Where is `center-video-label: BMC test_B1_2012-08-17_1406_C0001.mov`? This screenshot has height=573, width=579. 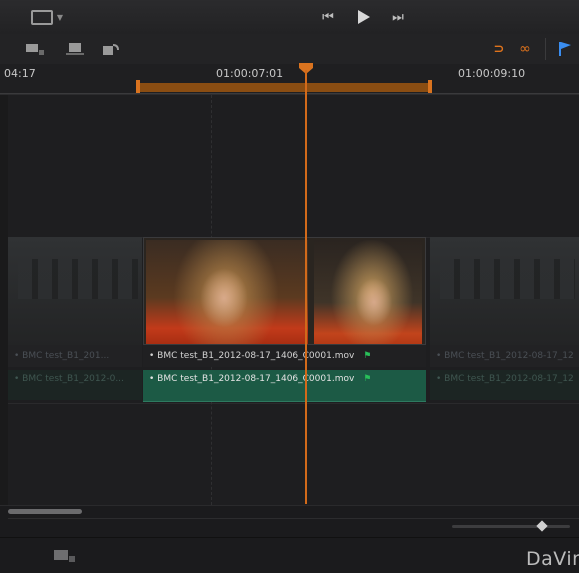 center-video-label: BMC test_B1_2012-08-17_1406_C0001.mov is located at coordinates (256, 356).